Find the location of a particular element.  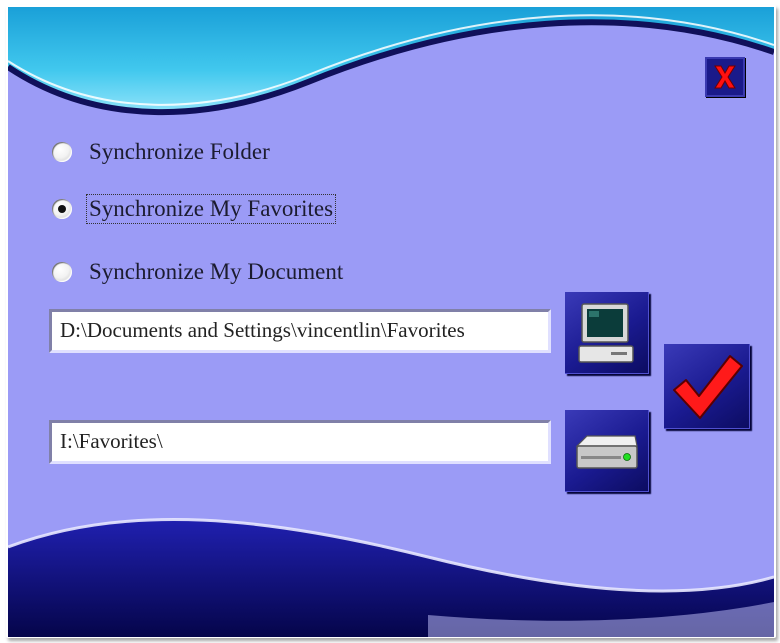

target-path-field: I:\Favorites\ is located at coordinates (300, 442).